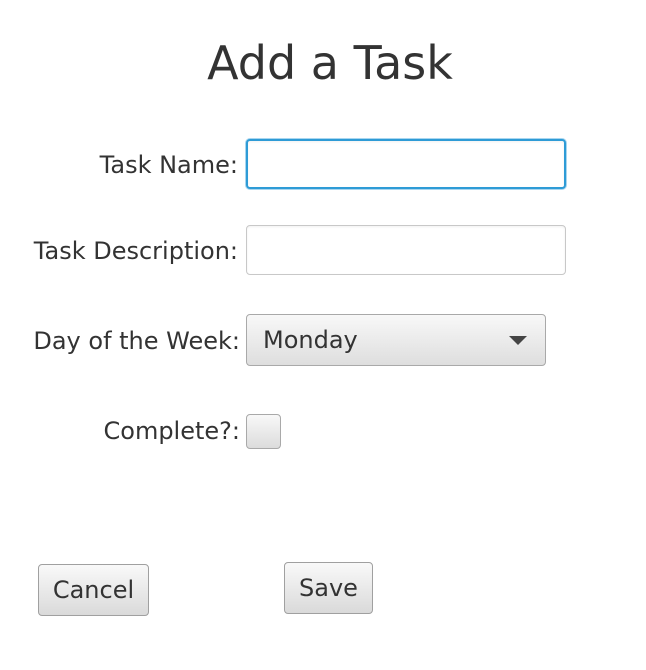 This screenshot has height=670, width=646. What do you see at coordinates (328, 588) in the screenshot?
I see `save-button: Save` at bounding box center [328, 588].